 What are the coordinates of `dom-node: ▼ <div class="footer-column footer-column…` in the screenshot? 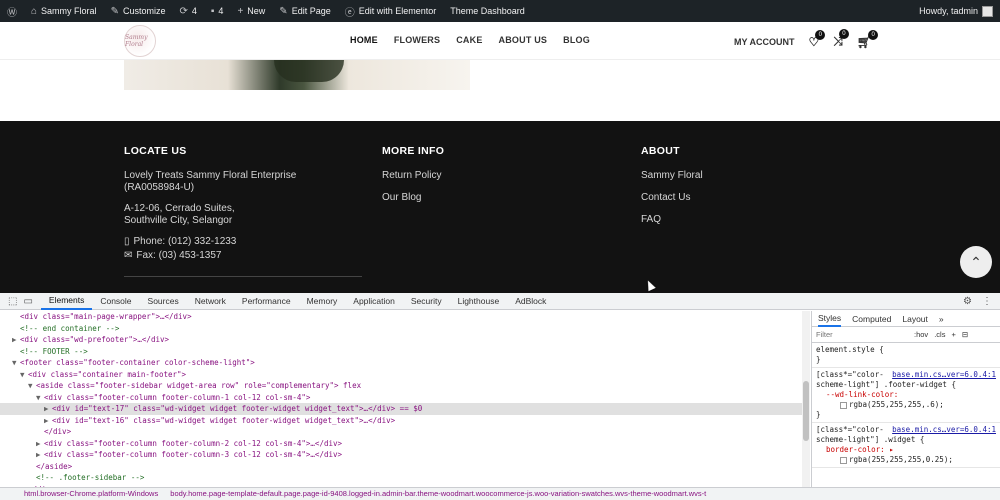 It's located at (405, 398).